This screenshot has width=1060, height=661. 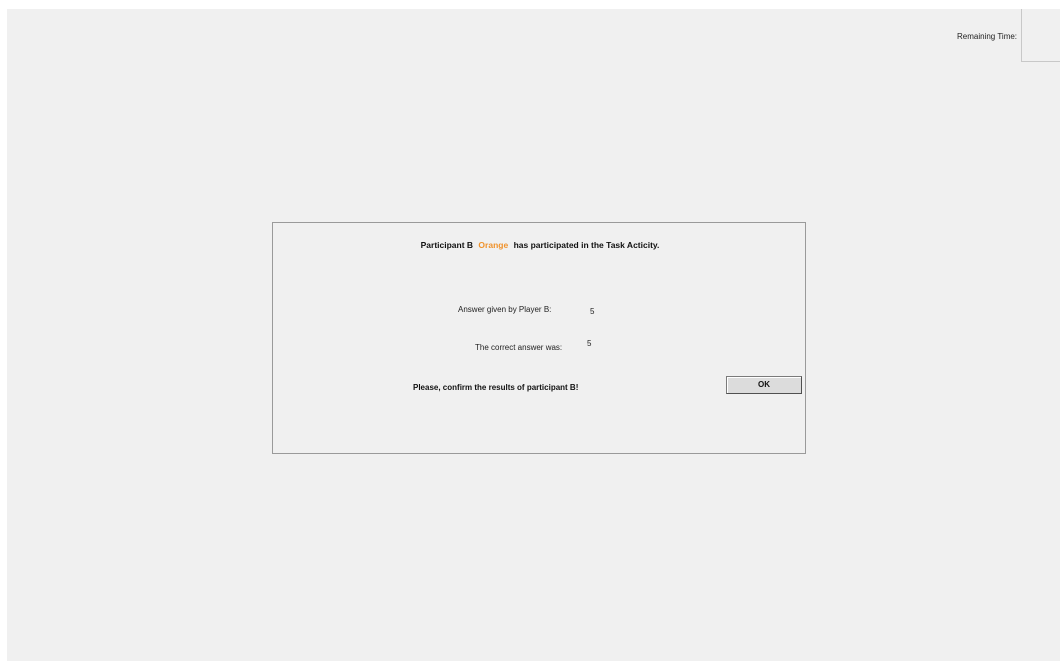 What do you see at coordinates (447, 245) in the screenshot?
I see `headline-prefix: Participant B` at bounding box center [447, 245].